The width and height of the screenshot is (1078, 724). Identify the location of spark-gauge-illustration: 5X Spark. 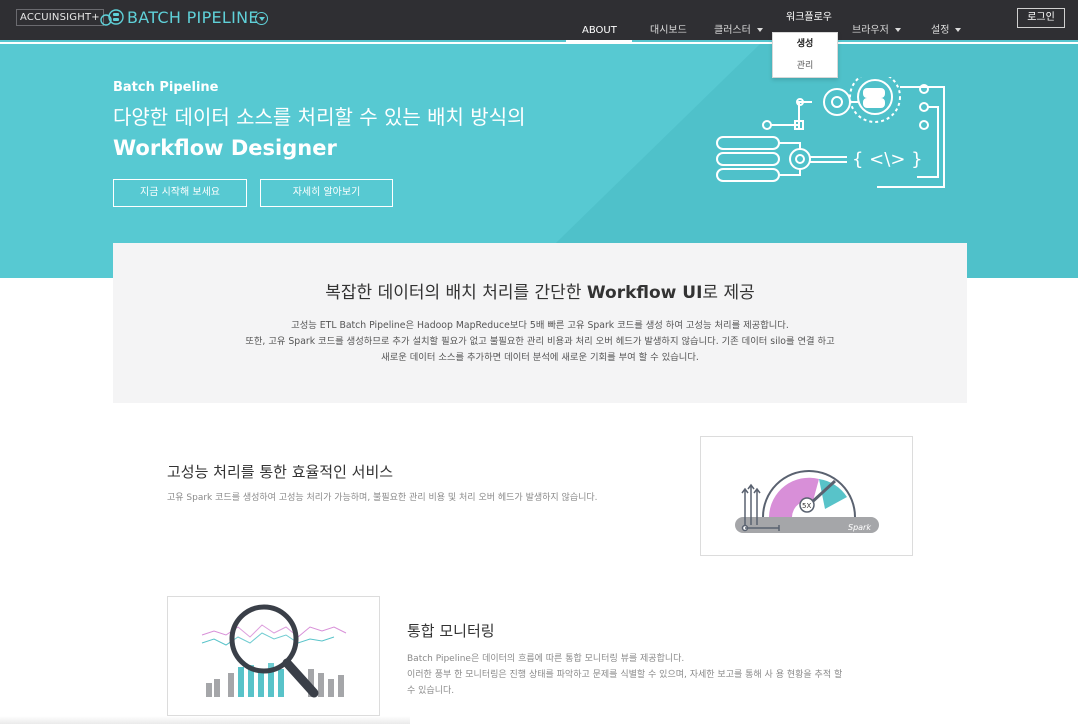
(806, 496).